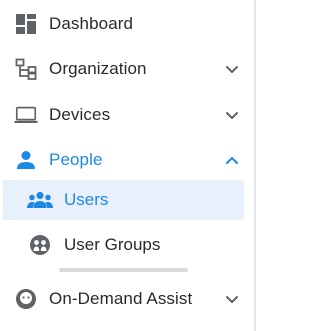 The width and height of the screenshot is (320, 331). What do you see at coordinates (123, 200) in the screenshot?
I see `sub-item-users: Users` at bounding box center [123, 200].